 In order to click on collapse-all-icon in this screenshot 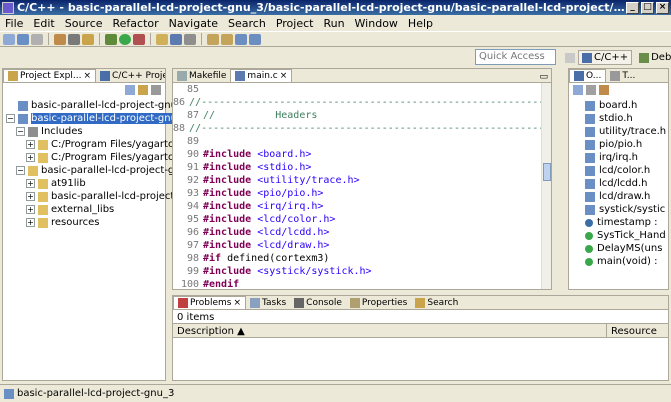, I will do `click(130, 90)`.